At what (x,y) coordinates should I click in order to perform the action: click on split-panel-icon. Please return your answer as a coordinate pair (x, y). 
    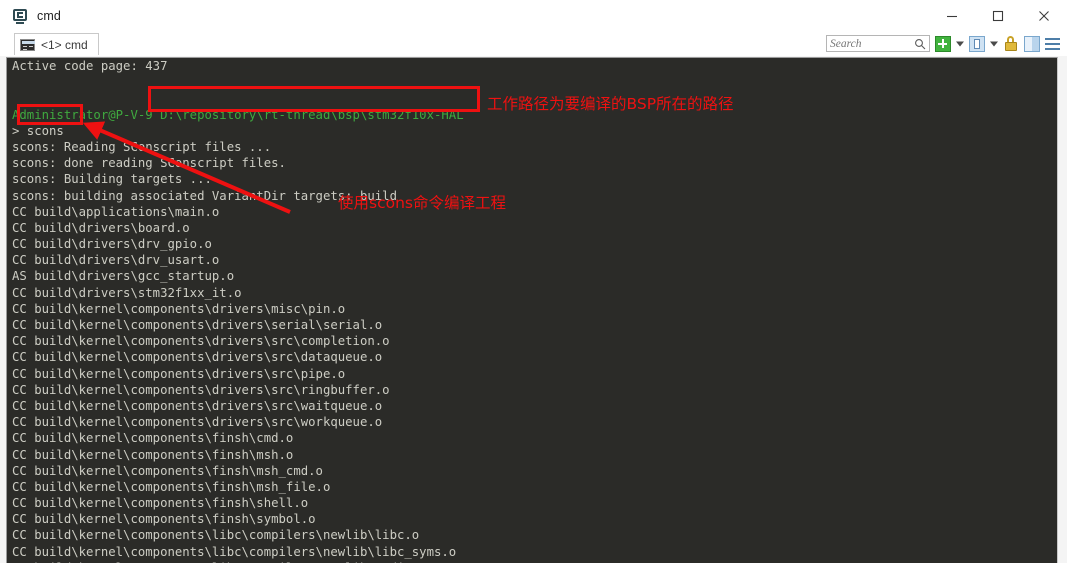
    Looking at the image, I should click on (1031, 43).